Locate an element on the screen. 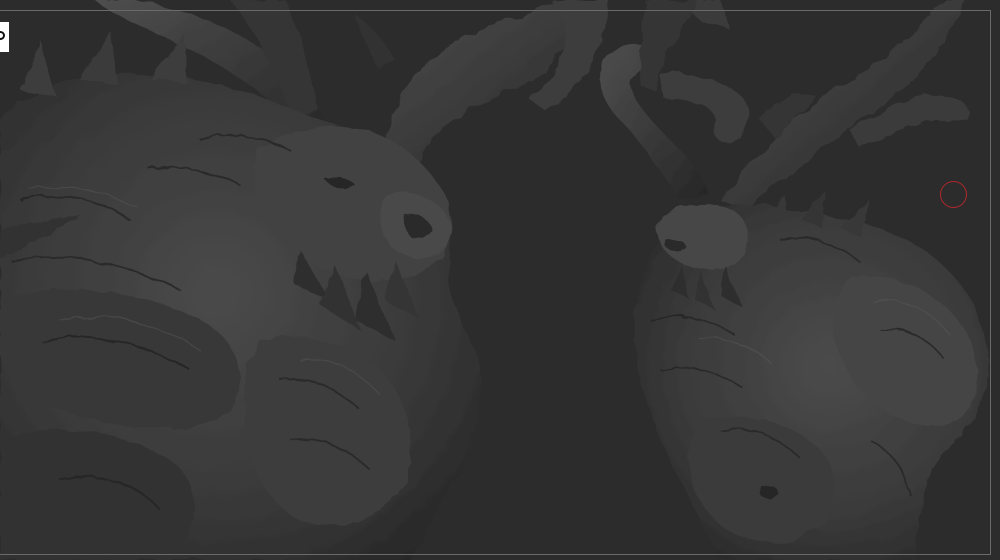  viewport-frame-right is located at coordinates (990, 282).